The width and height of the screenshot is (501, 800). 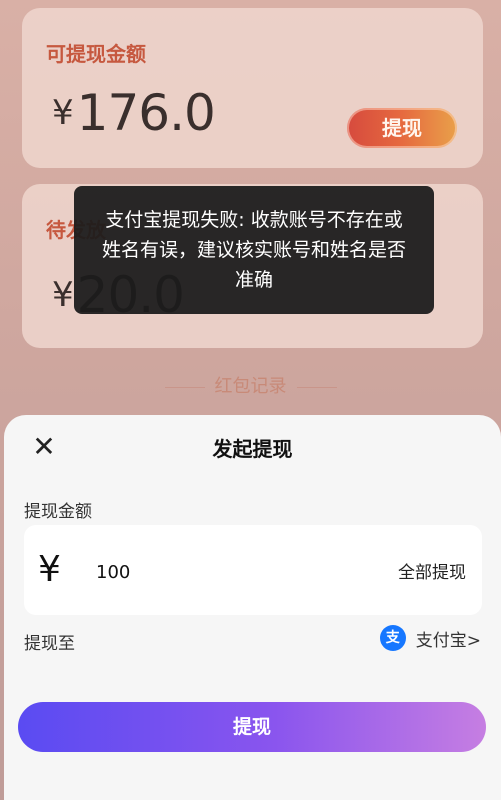 I want to click on amount-field: ¥ 全部提现, so click(x=253, y=570).